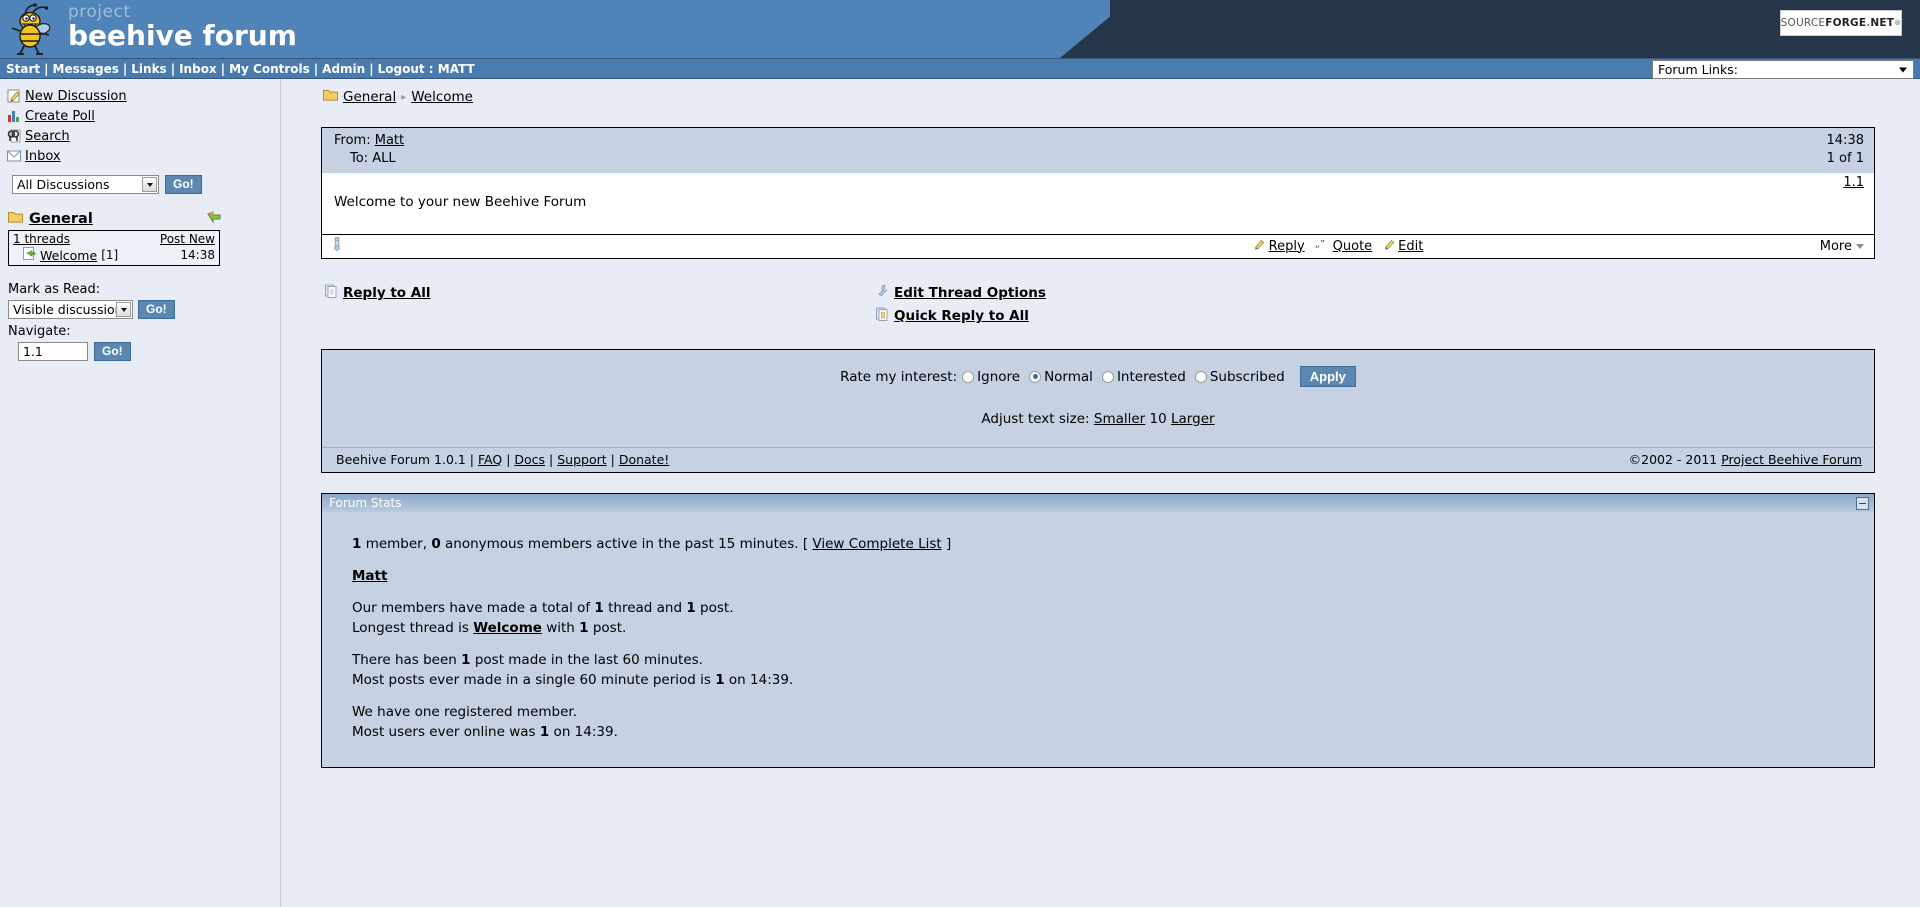  Describe the element at coordinates (584, 628) in the screenshot. I see `stats-longest-posts: 1` at that location.